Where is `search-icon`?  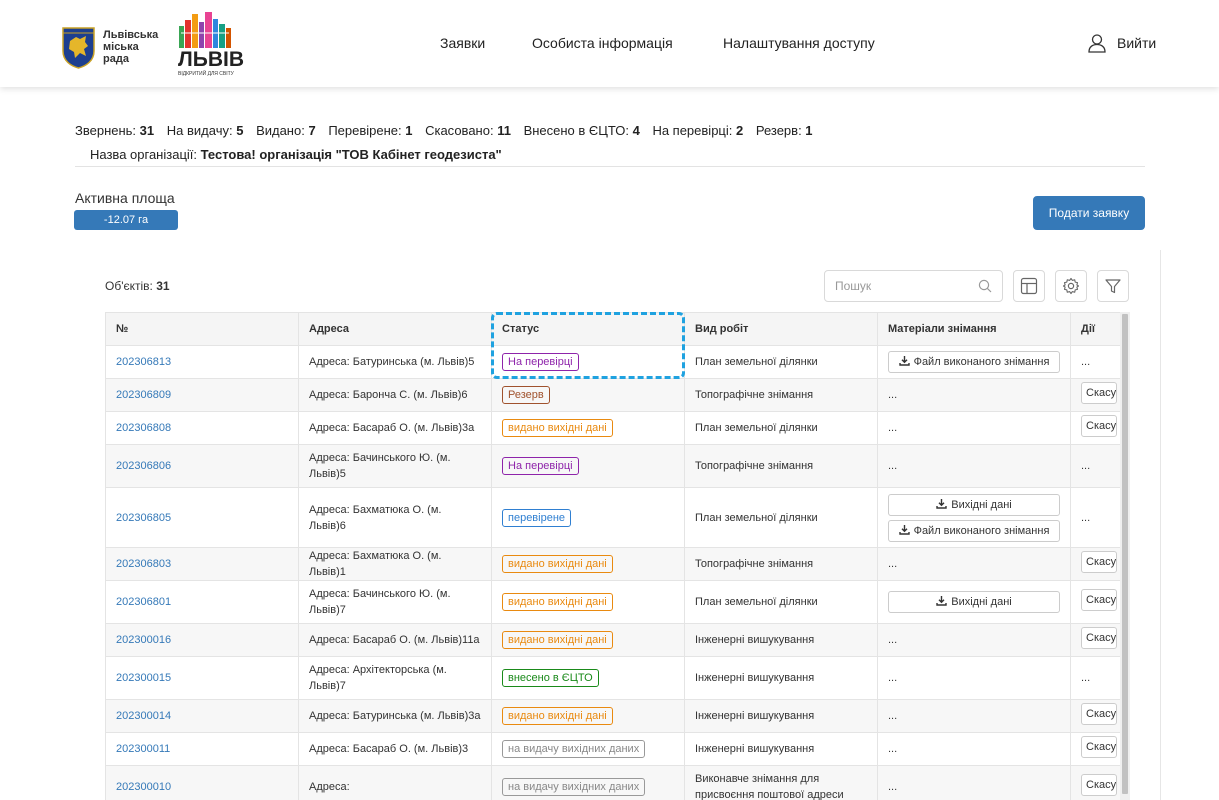 search-icon is located at coordinates (985, 286).